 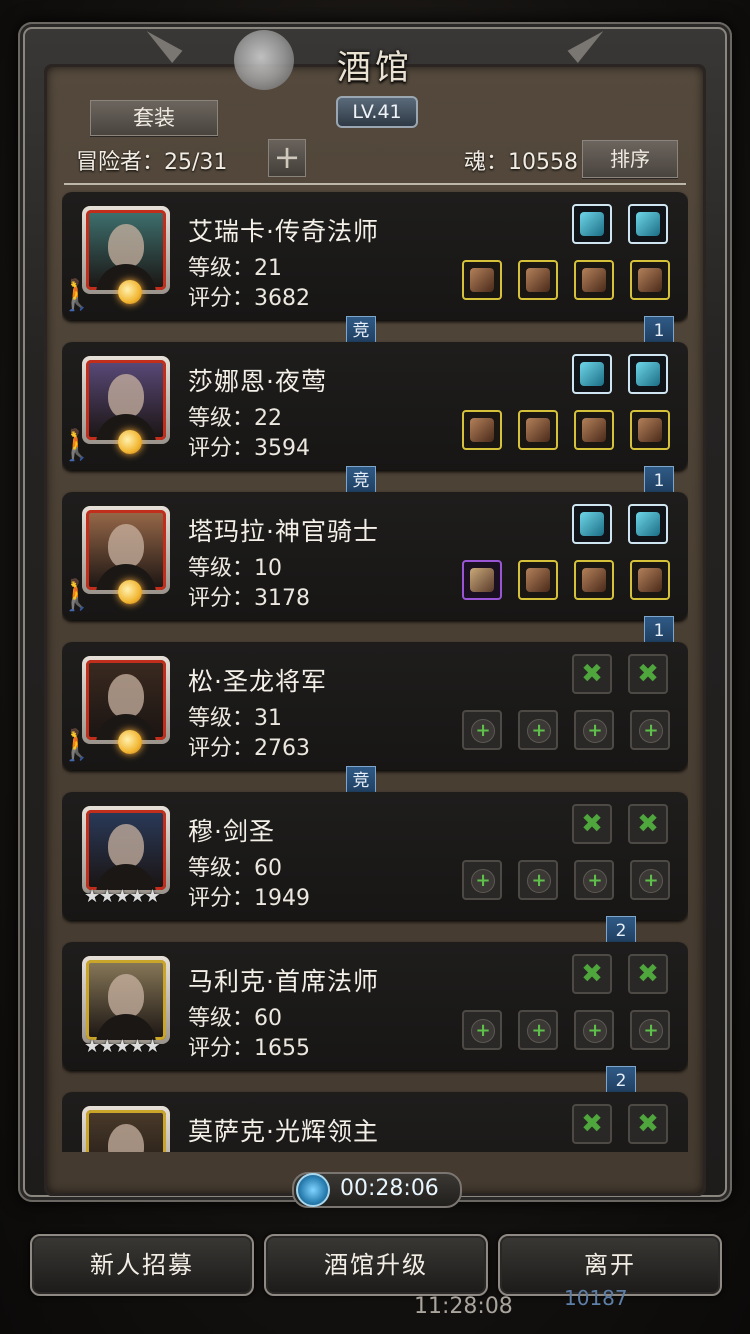 I want to click on hero-score: 评分：3178, so click(x=249, y=598).